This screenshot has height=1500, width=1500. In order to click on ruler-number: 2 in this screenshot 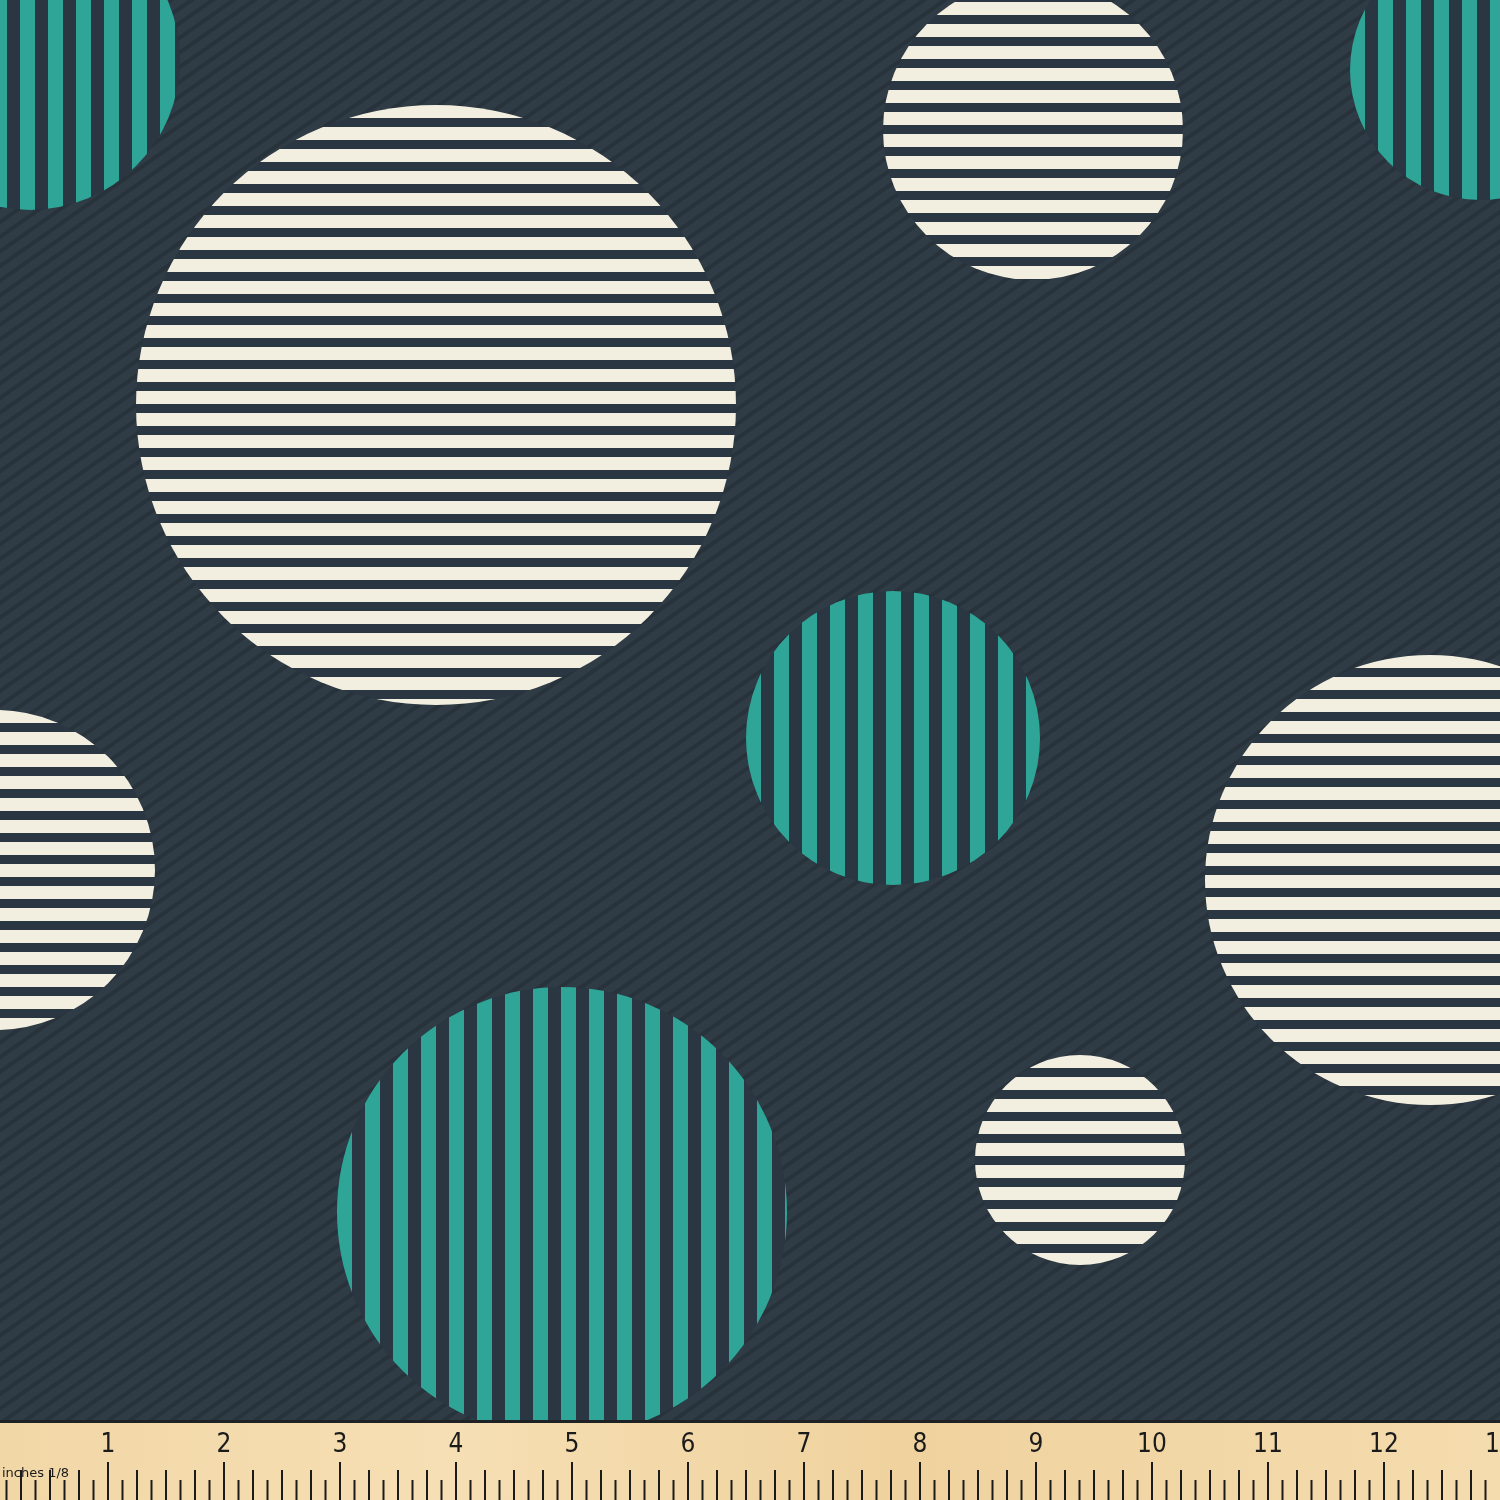, I will do `click(224, 1443)`.